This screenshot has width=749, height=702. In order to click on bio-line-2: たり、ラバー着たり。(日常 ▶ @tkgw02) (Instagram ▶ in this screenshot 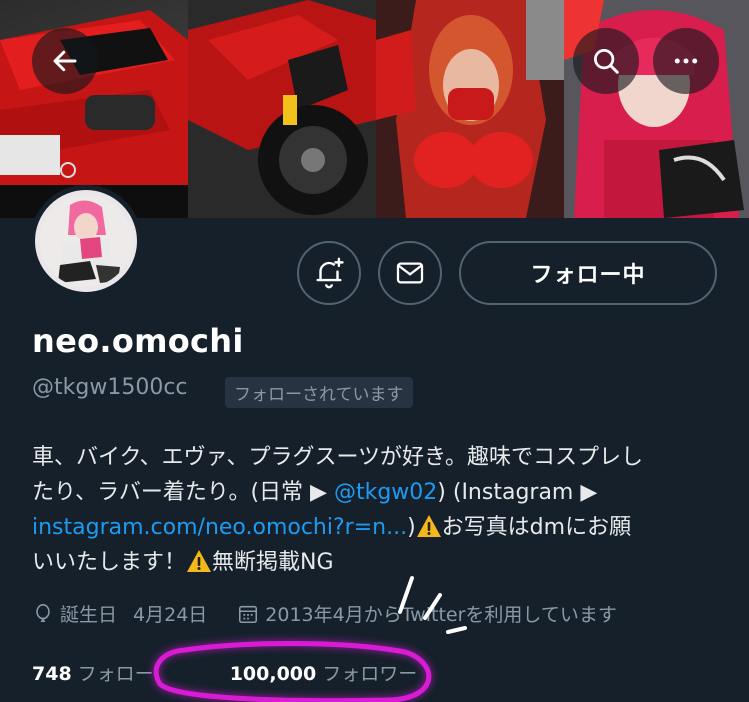, I will do `click(377, 492)`.